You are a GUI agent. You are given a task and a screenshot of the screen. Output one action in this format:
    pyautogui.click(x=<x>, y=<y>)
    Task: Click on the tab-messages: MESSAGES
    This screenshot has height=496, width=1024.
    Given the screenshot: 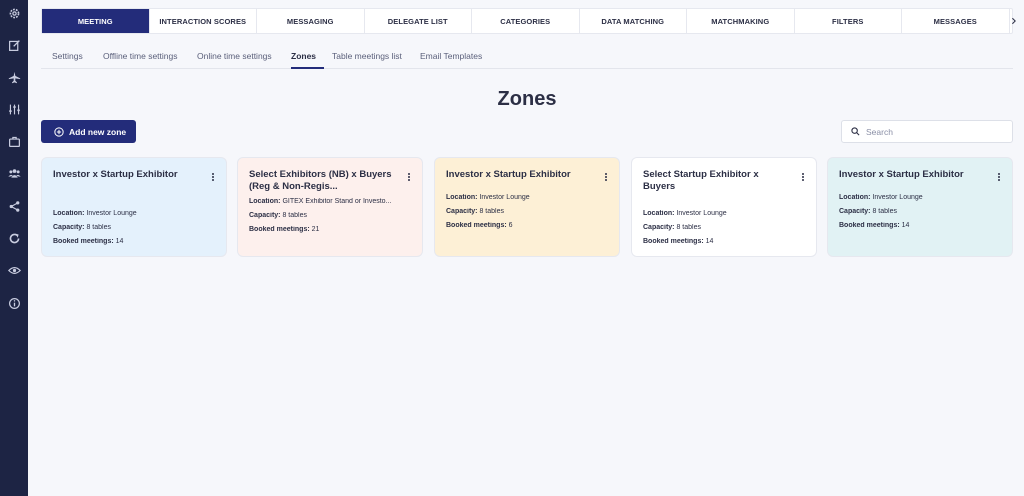 What is the action you would take?
    pyautogui.click(x=956, y=21)
    